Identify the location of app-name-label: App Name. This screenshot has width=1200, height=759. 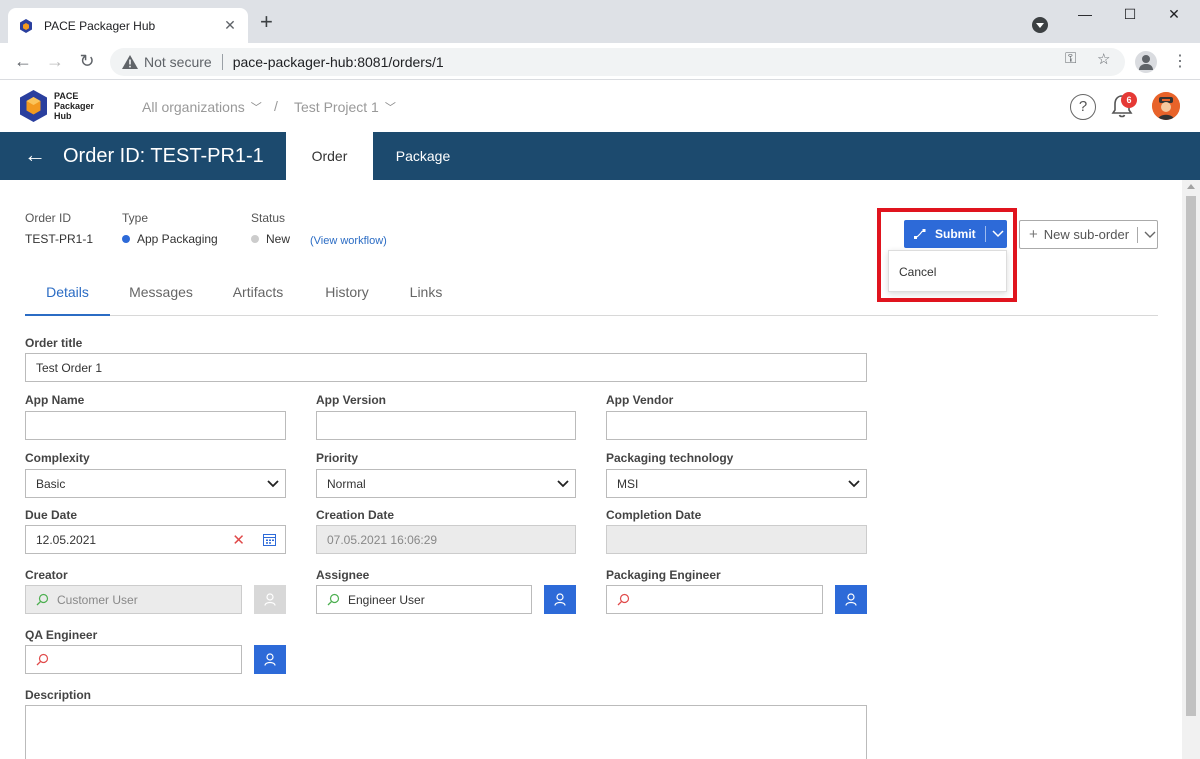
(55, 400).